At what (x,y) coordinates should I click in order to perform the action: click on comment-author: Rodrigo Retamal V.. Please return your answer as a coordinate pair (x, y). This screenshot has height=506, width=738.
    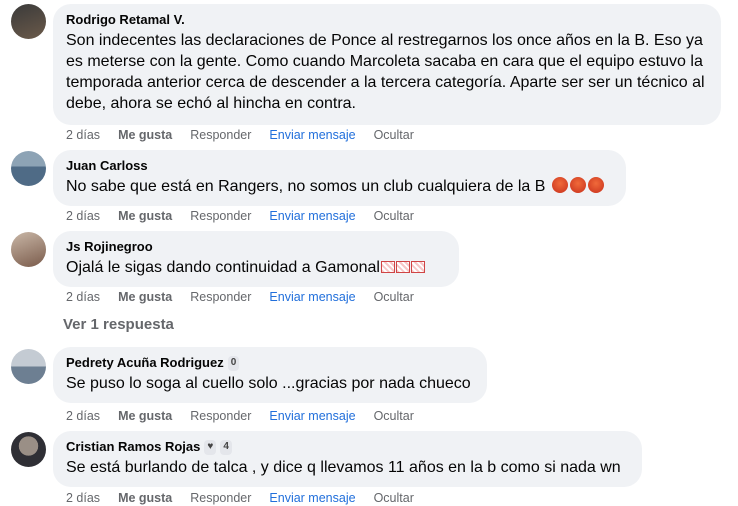
    Looking at the image, I should click on (387, 20).